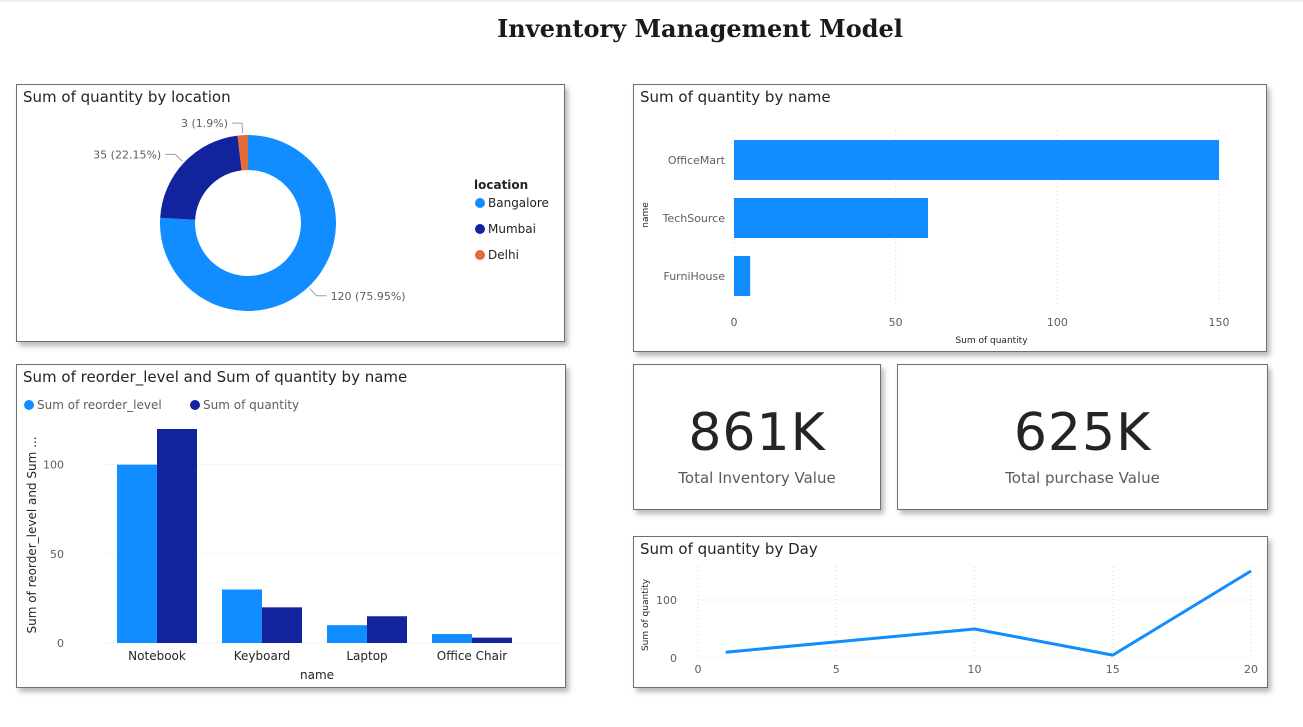 The image size is (1303, 727). What do you see at coordinates (991, 341) in the screenshot?
I see `x-axis-label: Sum of quantity` at bounding box center [991, 341].